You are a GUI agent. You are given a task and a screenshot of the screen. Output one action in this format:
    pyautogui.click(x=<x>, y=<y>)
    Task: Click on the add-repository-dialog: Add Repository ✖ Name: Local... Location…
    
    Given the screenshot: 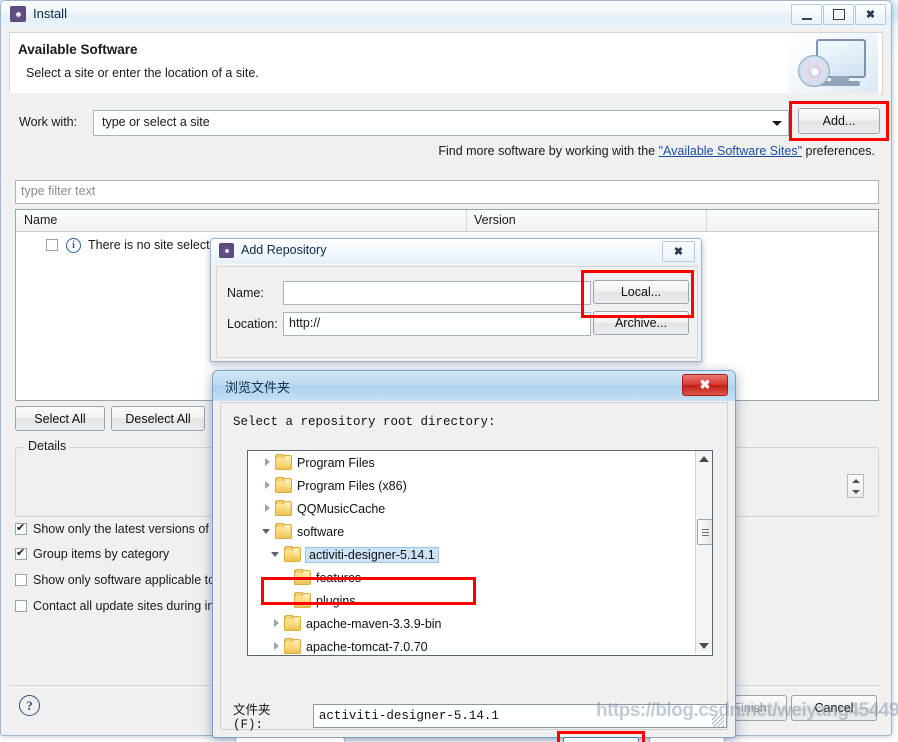 What is the action you would take?
    pyautogui.click(x=456, y=300)
    